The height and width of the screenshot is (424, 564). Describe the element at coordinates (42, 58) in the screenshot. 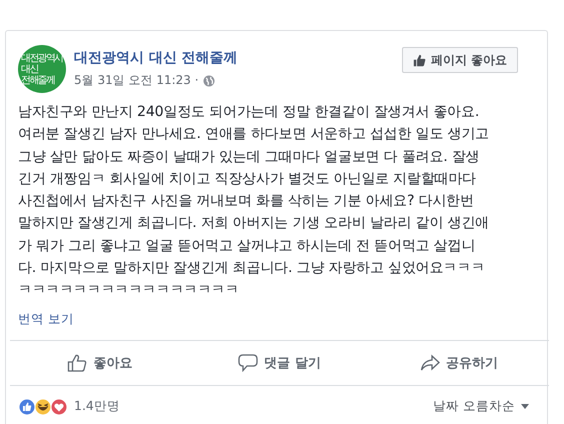

I see `avatar-text: 대전광역시` at that location.